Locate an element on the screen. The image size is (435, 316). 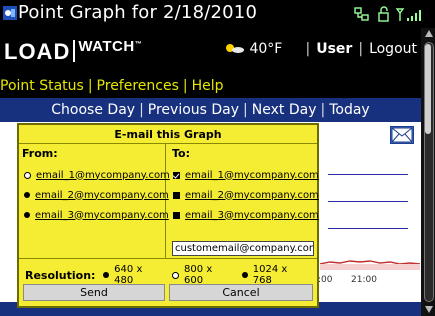
resolution-option: 640 x 480 is located at coordinates (132, 275).